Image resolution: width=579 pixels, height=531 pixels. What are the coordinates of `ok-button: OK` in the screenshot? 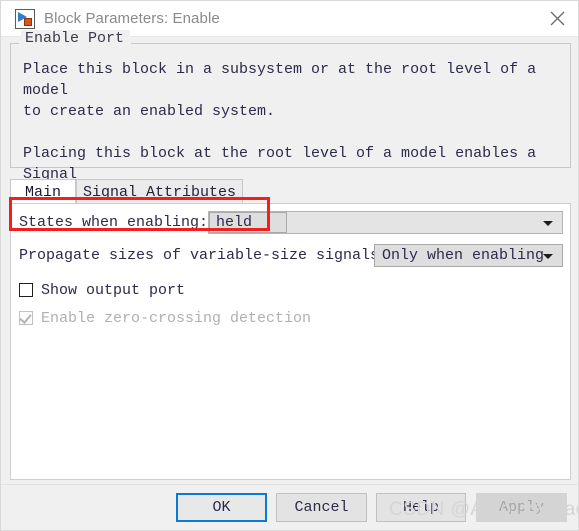 It's located at (221, 507).